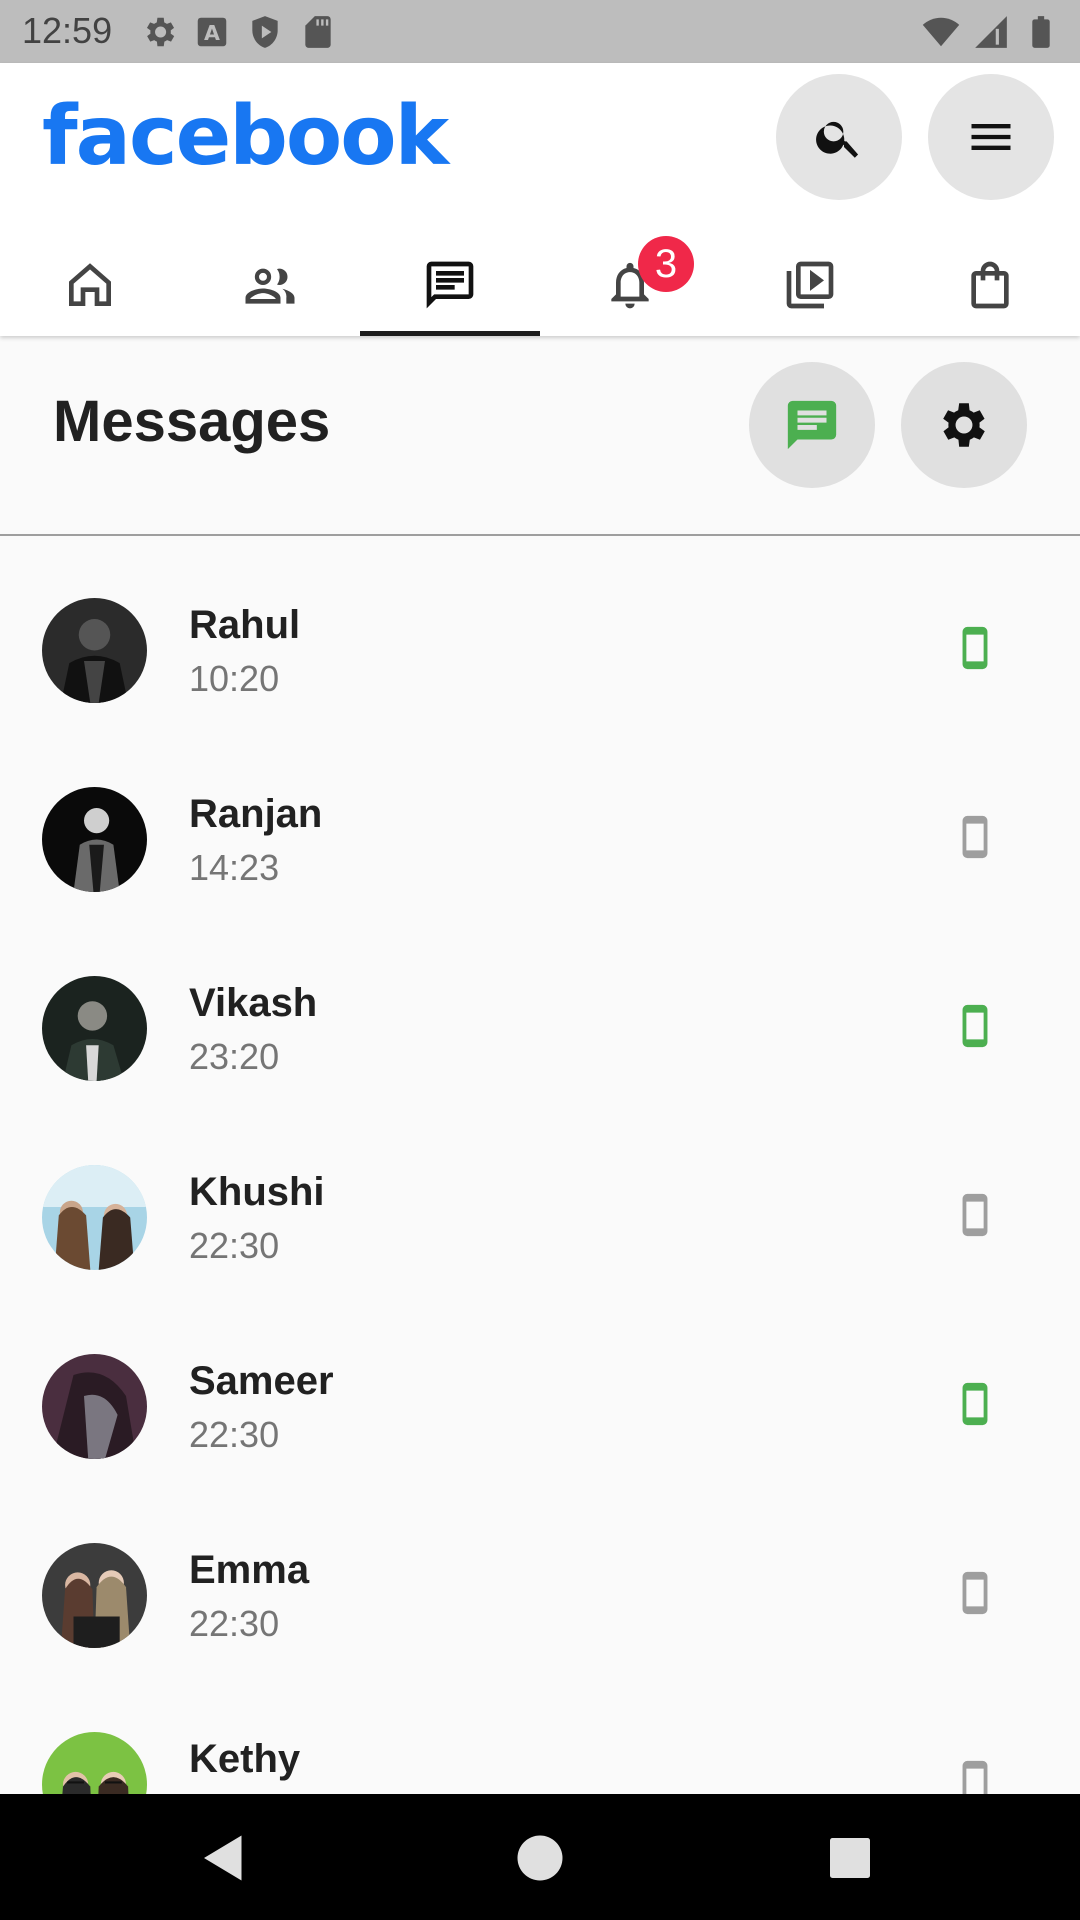 The image size is (1080, 1920). I want to click on contact-name: Emma, so click(249, 1570).